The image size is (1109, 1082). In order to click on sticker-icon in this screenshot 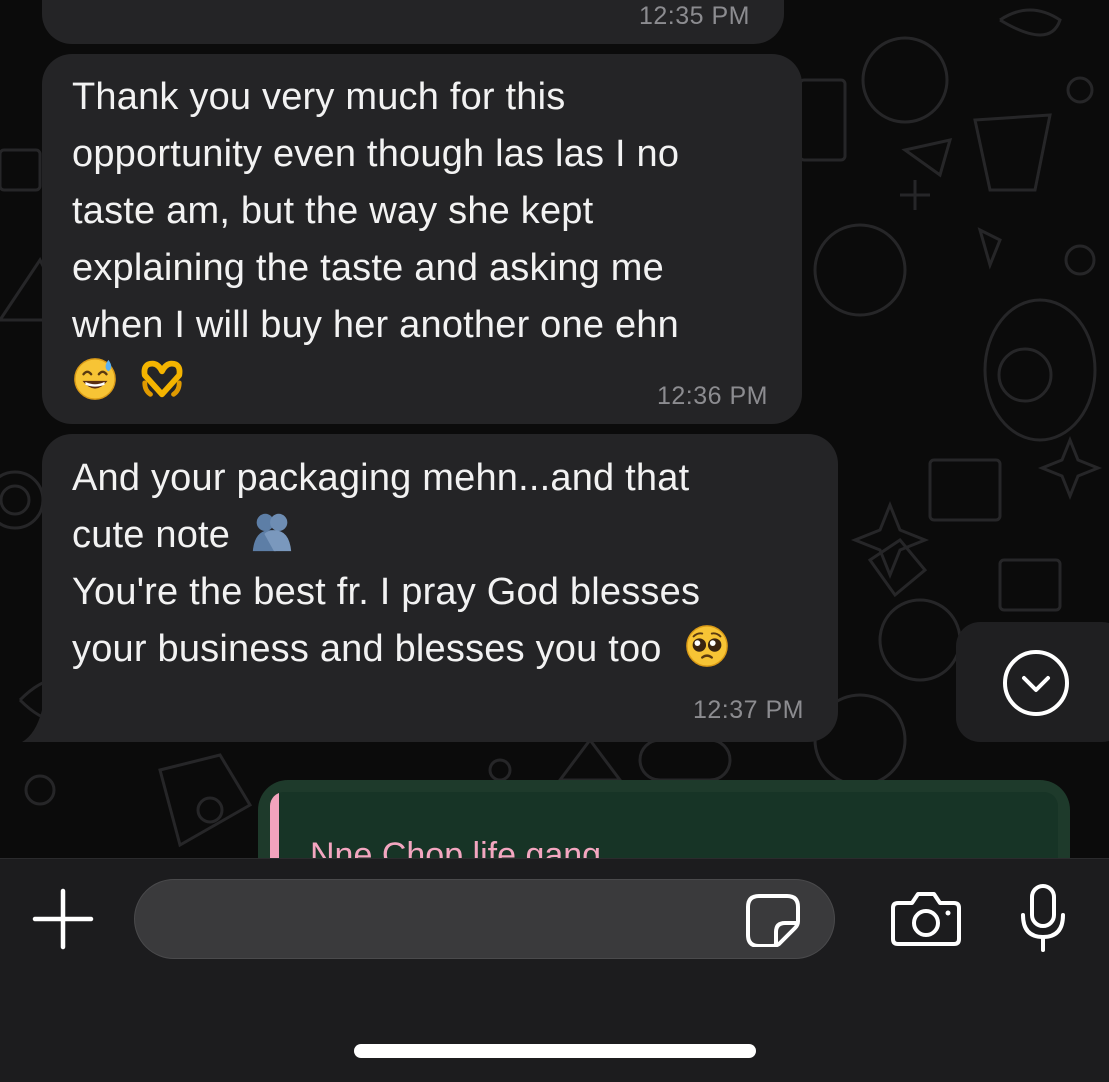, I will do `click(773, 920)`.